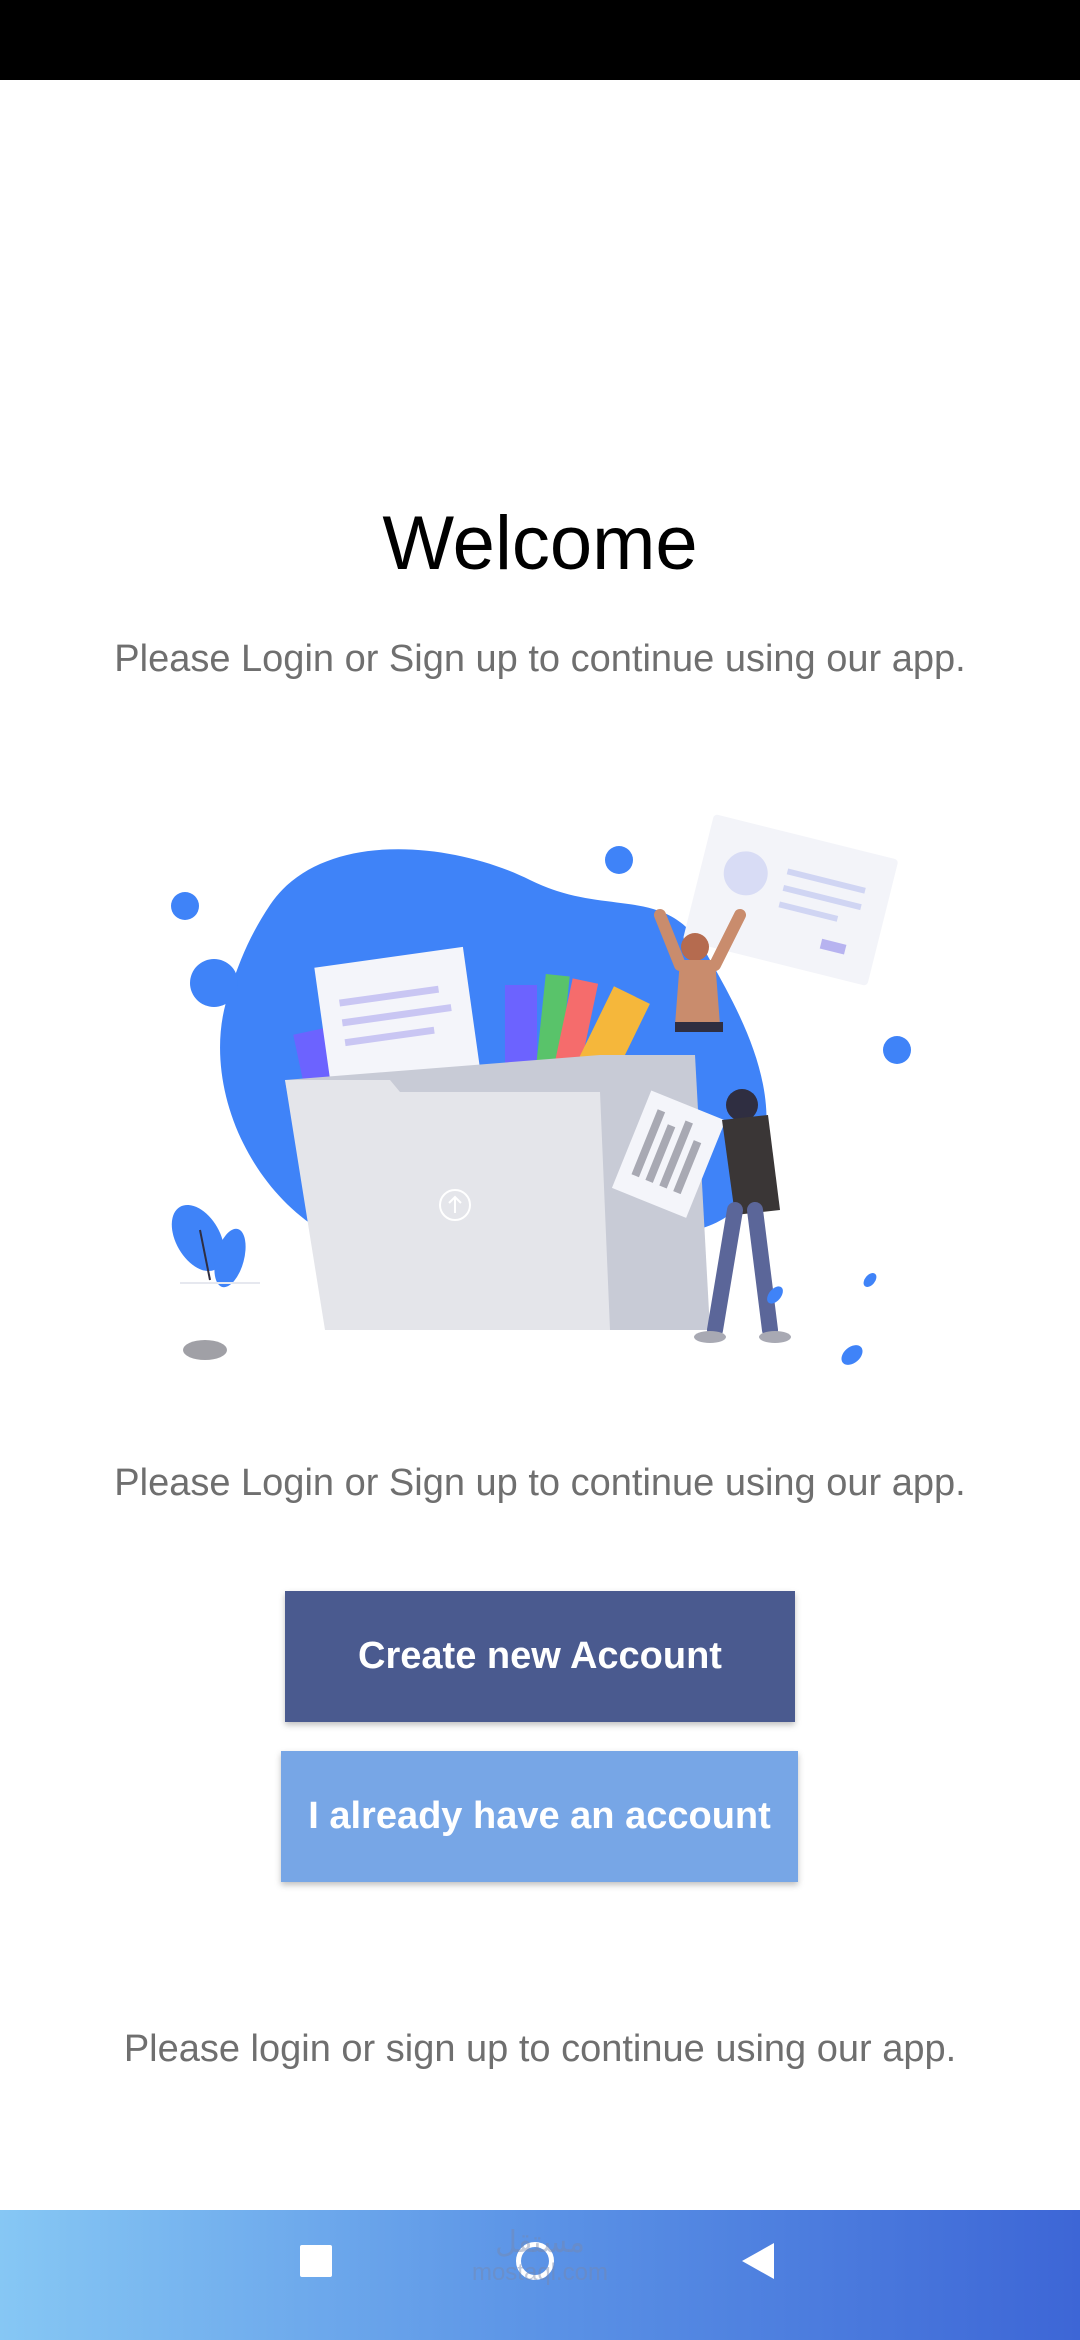  Describe the element at coordinates (540, 40) in the screenshot. I see `status-bar` at that location.